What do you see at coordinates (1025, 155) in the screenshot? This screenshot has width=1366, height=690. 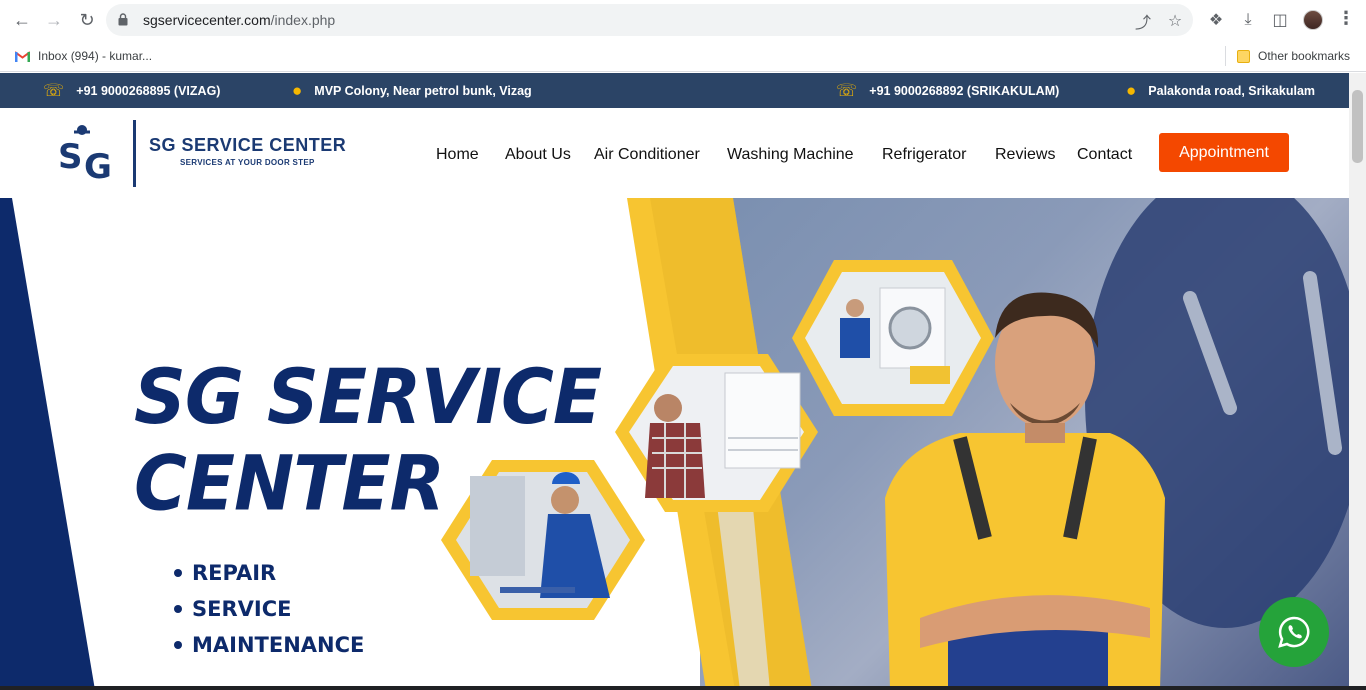 I see `nav-reviews: Reviews` at bounding box center [1025, 155].